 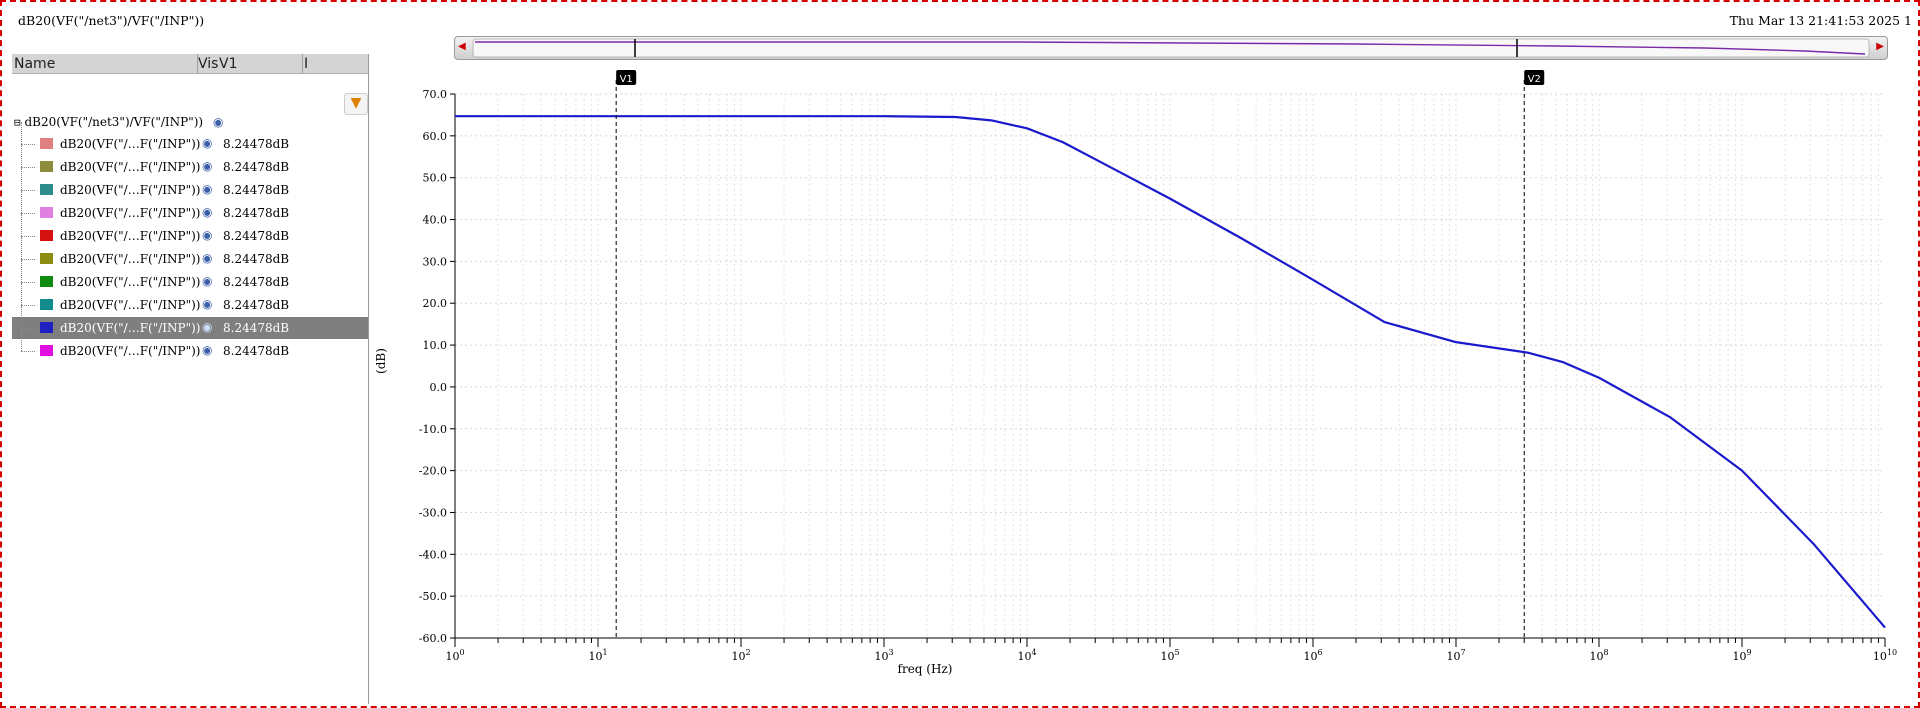 I want to click on y-tick-label: -10.0, so click(x=433, y=429).